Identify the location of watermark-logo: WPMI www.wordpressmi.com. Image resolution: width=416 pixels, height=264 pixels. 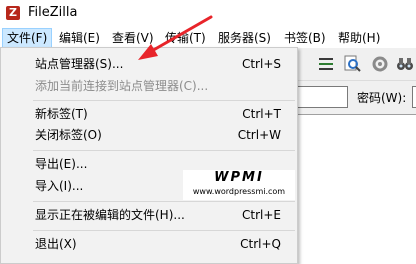
(239, 185).